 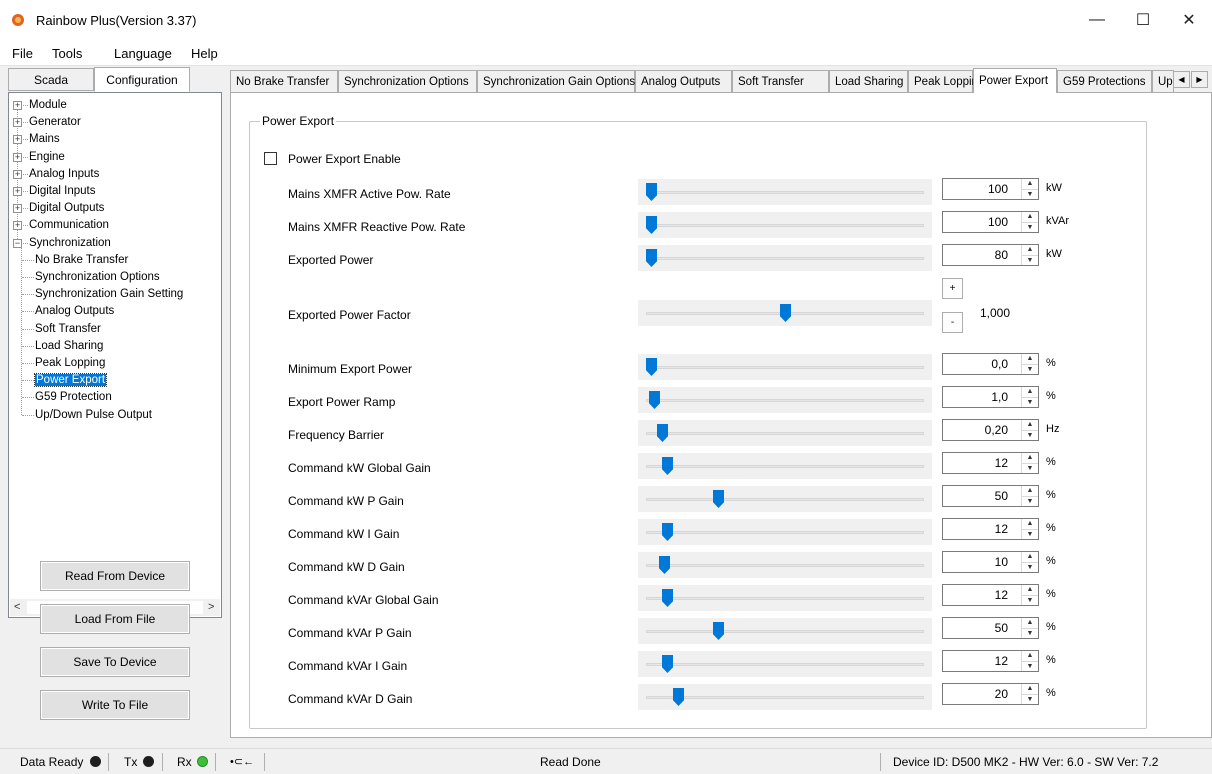 I want to click on tree-item-synchronization: Synchronization, so click(x=70, y=243).